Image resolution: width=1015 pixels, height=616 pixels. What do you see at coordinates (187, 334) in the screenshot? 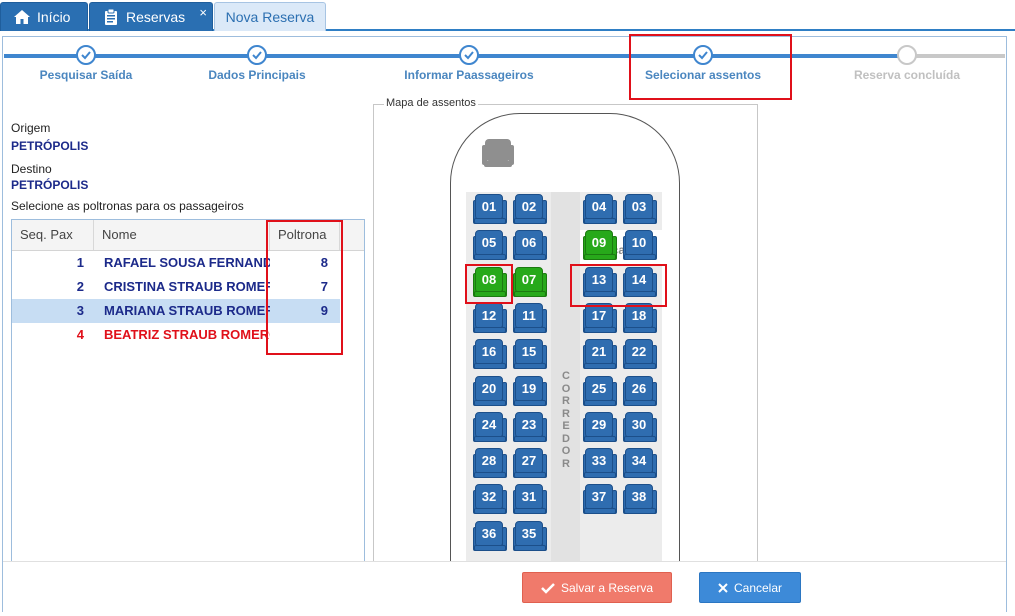
I see `cell-nome: BEATRIZ STRAUB ROMERO` at bounding box center [187, 334].